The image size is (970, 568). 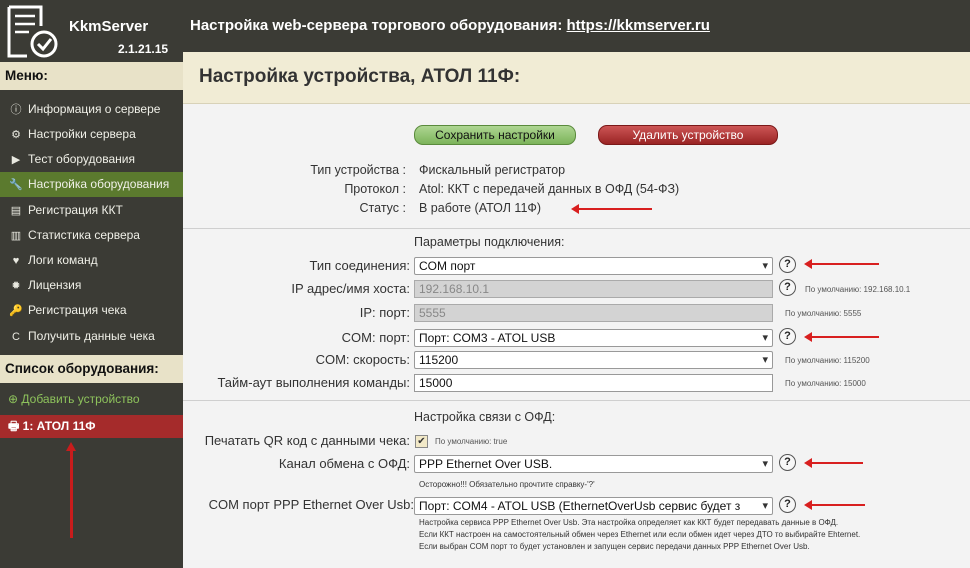 I want to click on logo-area: KkmServer 2.1.21.15, so click(x=91, y=31).